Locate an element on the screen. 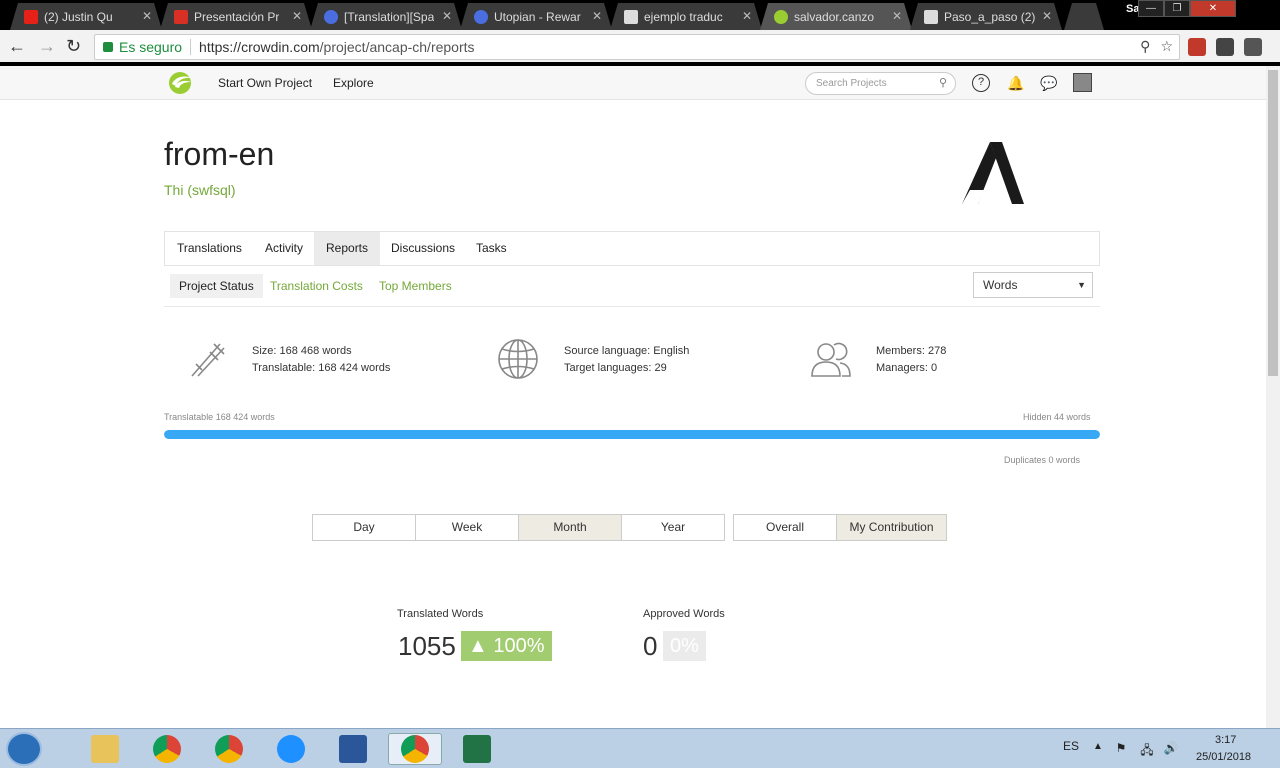 This screenshot has height=768, width=1280. tab-title: ejemplo traduc is located at coordinates (683, 16).